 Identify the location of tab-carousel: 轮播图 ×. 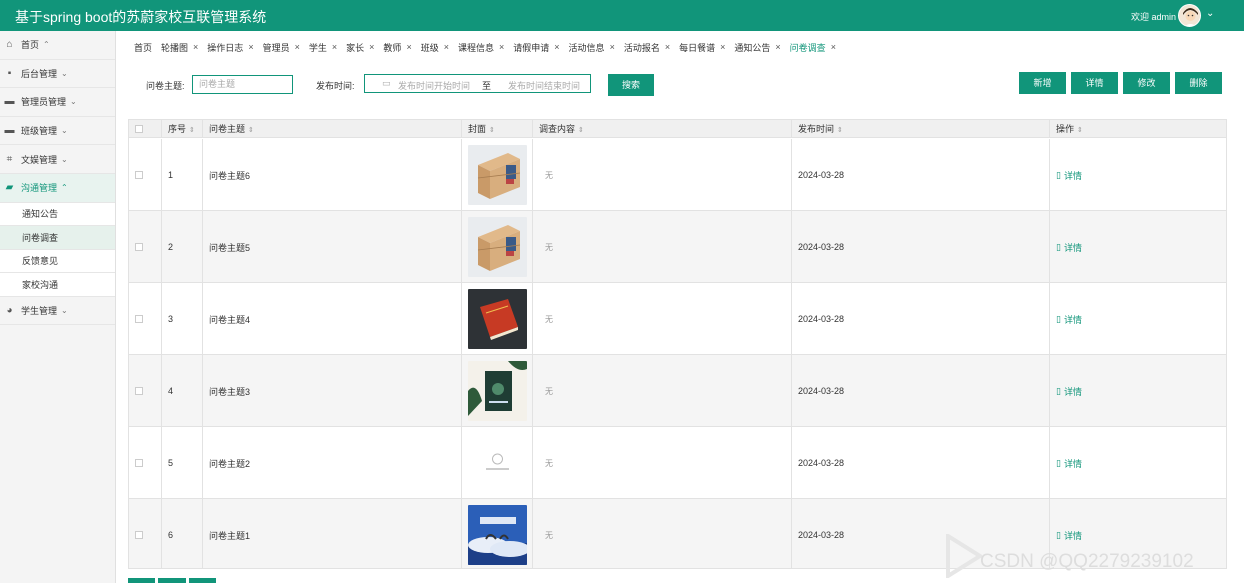
(179, 47).